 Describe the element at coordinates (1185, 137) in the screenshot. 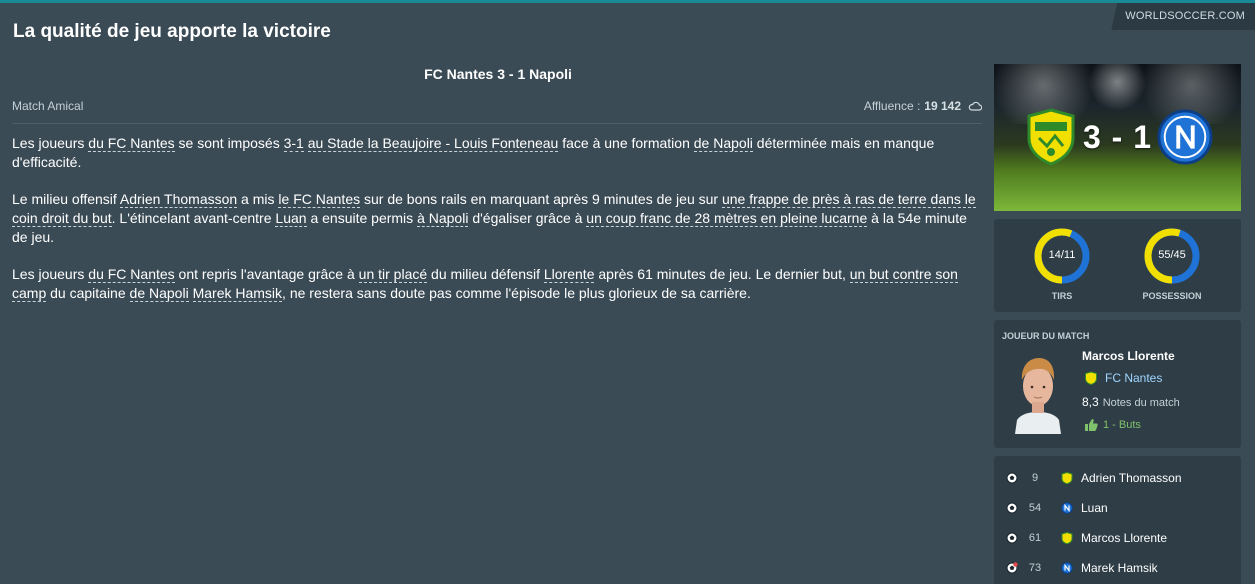

I see `napoli-crest-icon` at that location.